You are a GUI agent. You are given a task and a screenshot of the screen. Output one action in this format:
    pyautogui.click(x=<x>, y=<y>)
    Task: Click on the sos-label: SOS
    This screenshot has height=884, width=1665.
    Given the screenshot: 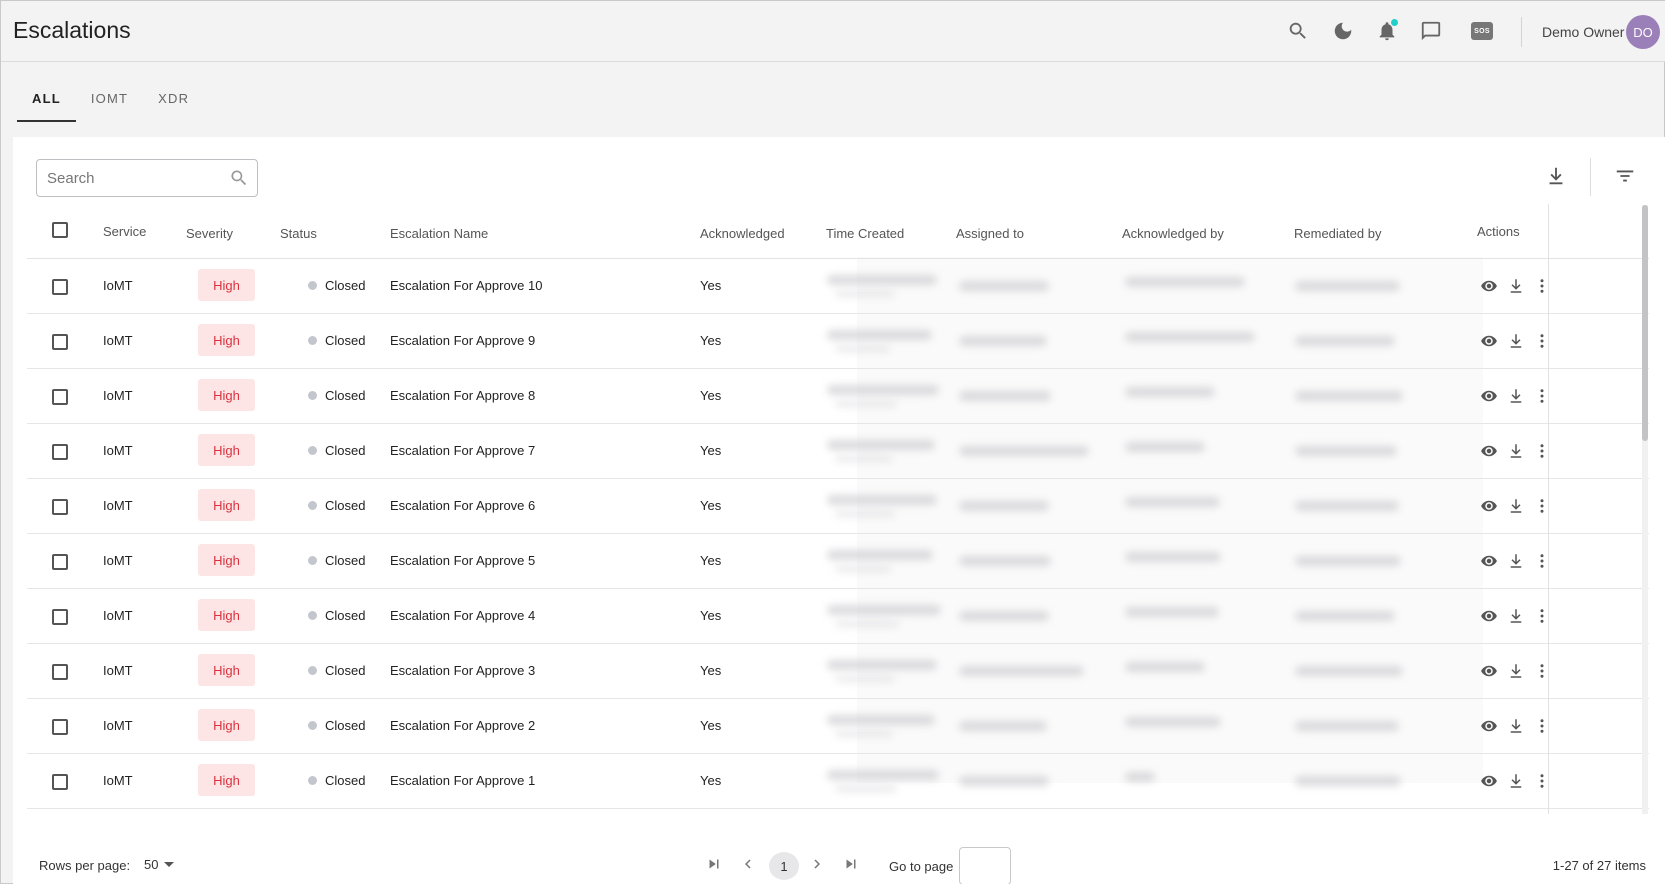 What is the action you would take?
    pyautogui.click(x=1482, y=31)
    